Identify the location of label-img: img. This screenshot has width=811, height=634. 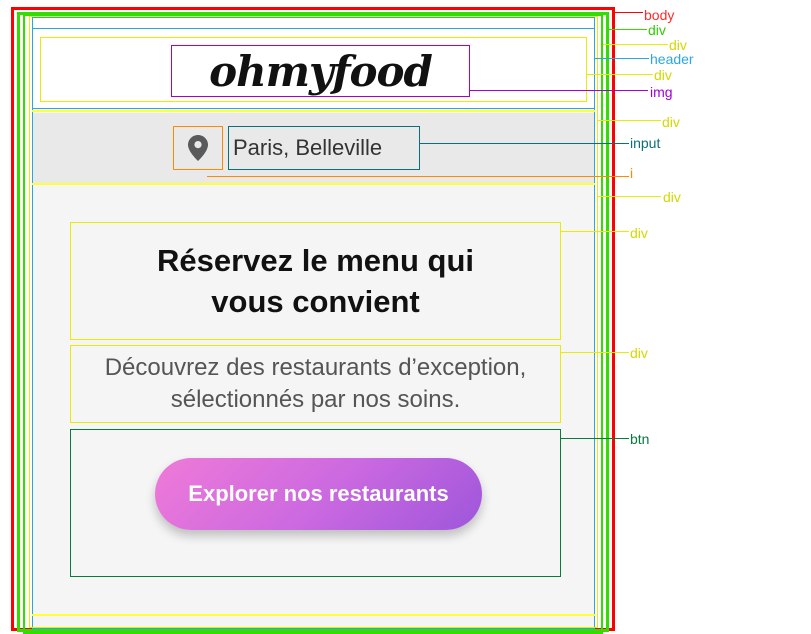
(661, 92).